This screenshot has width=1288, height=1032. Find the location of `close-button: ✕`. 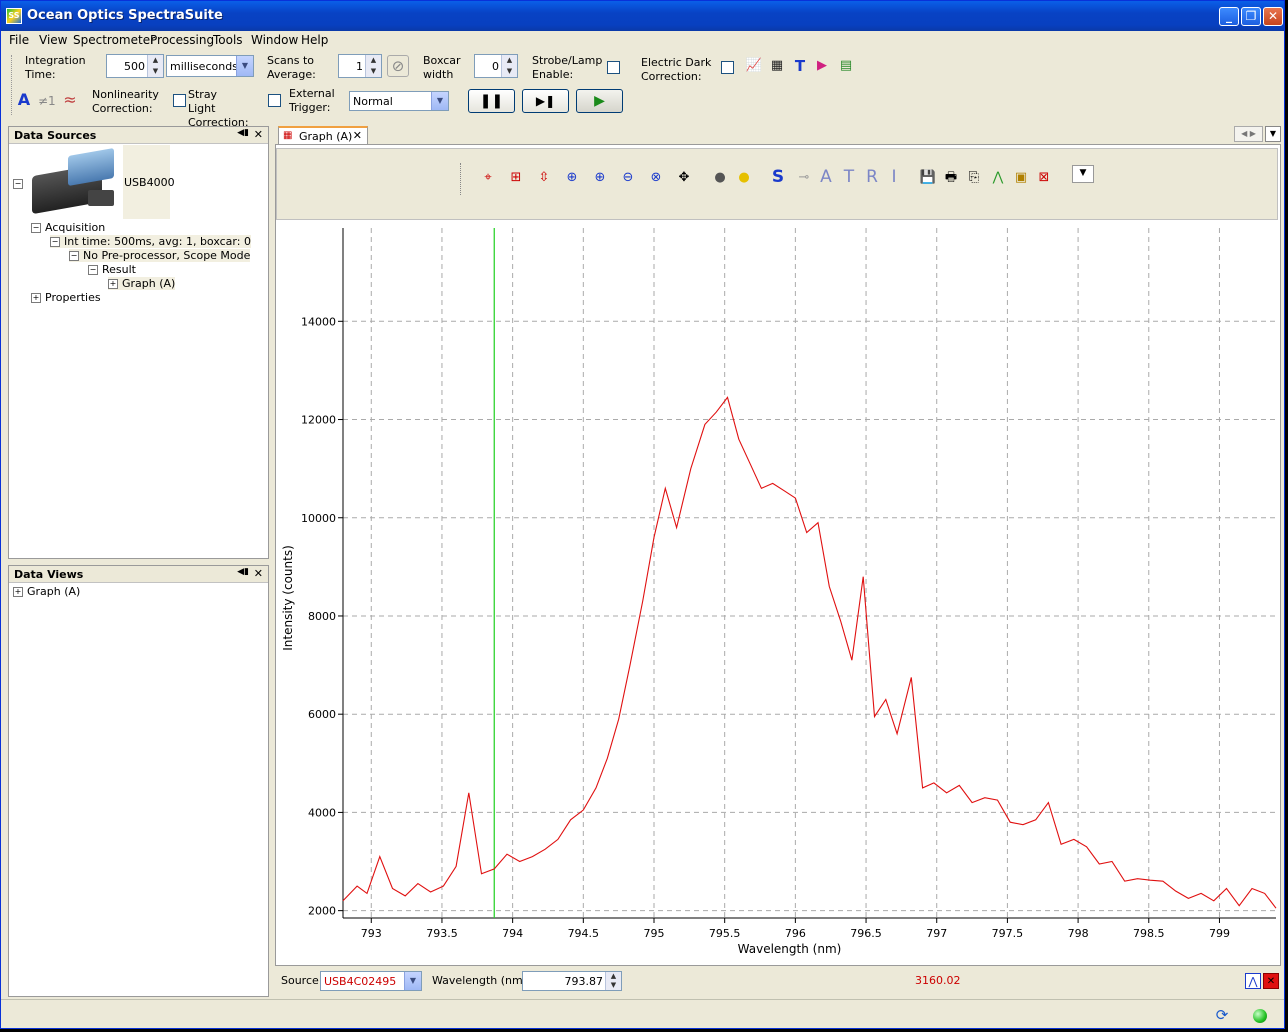

close-button: ✕ is located at coordinates (1273, 16).